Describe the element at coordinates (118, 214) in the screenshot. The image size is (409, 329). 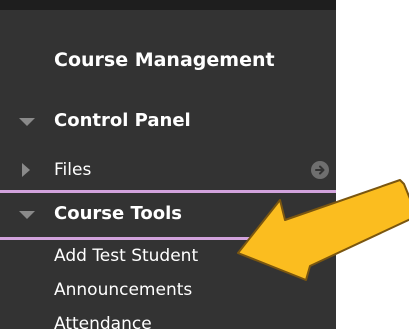
I see `course-tools-link: Course Tools` at that location.